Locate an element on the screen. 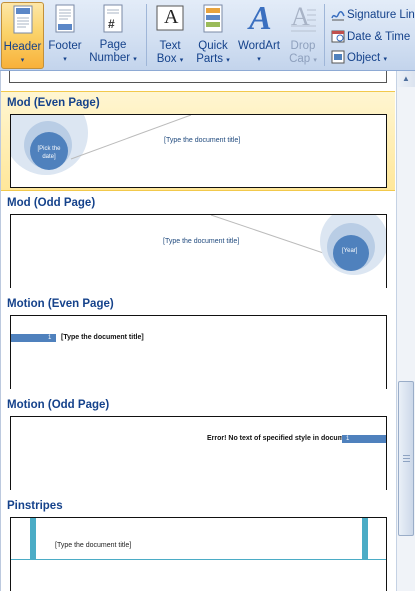  pinstripe-rule is located at coordinates (198, 559).